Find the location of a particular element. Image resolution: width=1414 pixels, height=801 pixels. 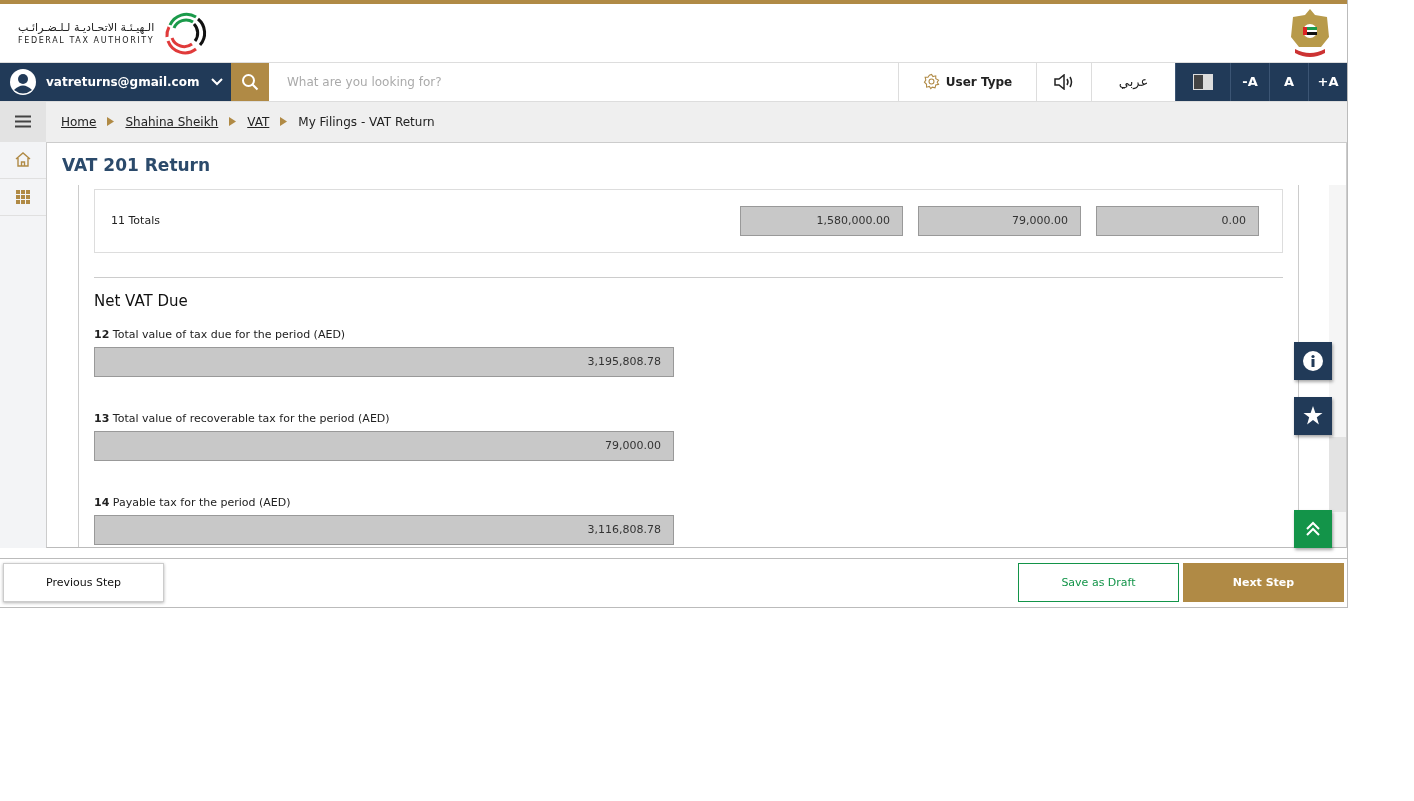

menu-button is located at coordinates (23, 121).